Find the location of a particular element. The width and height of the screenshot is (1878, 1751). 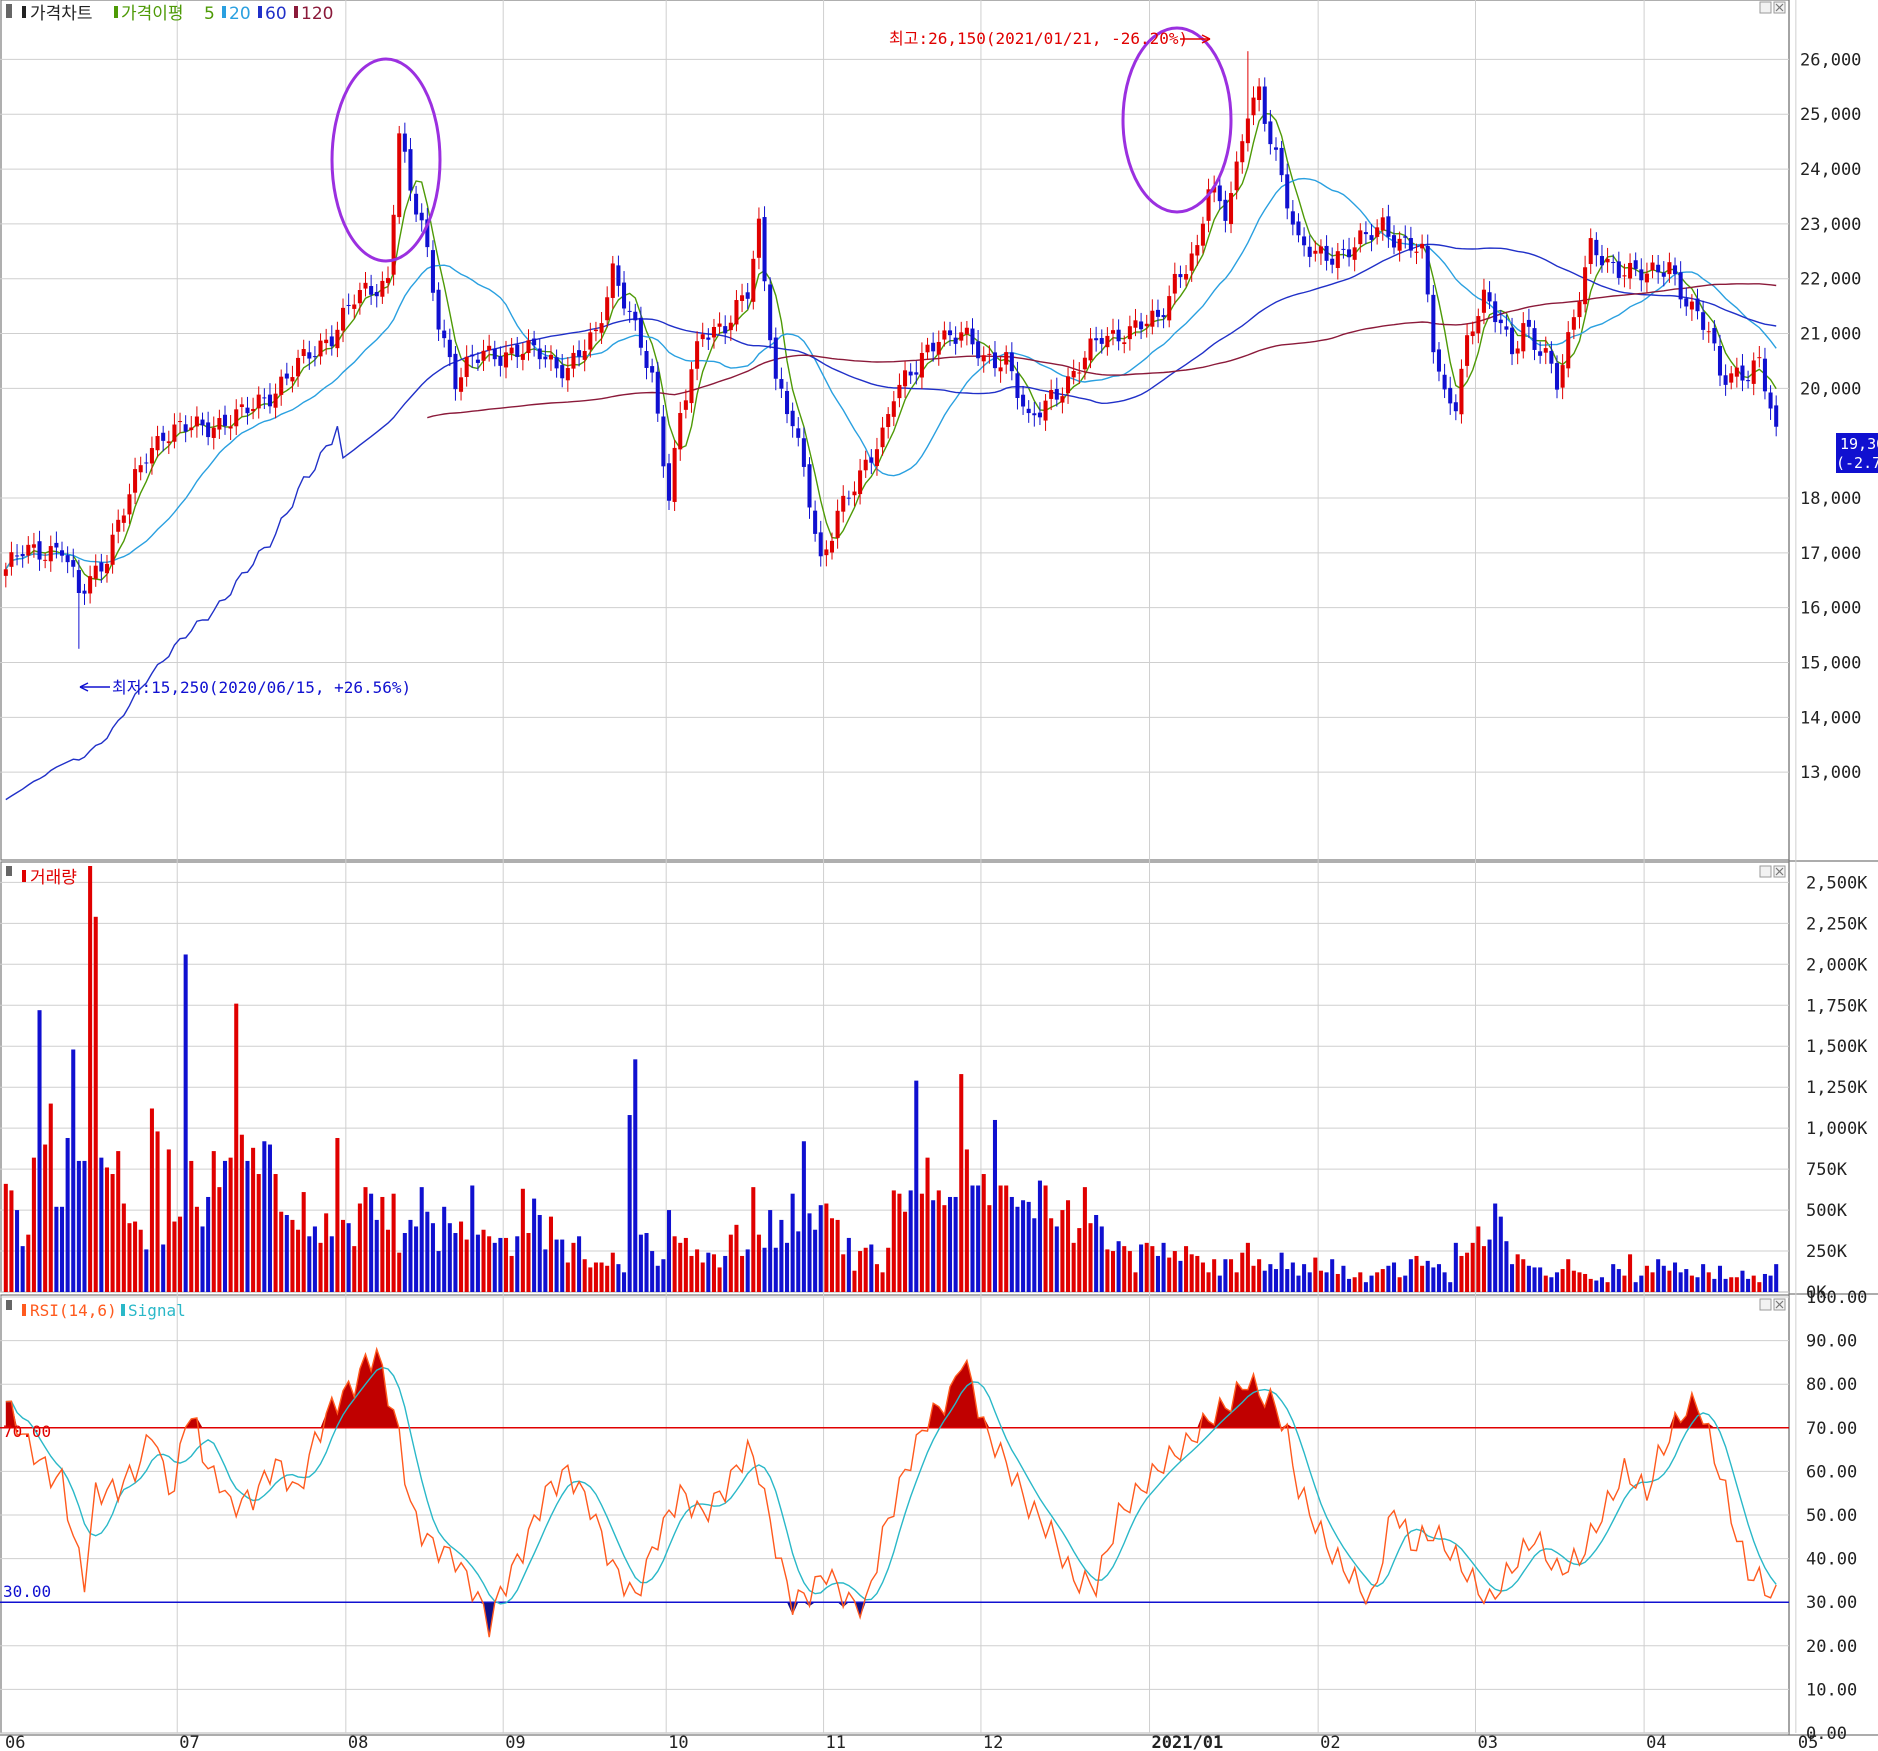

rsi-y-tick: 50.00 is located at coordinates (1831, 1516).